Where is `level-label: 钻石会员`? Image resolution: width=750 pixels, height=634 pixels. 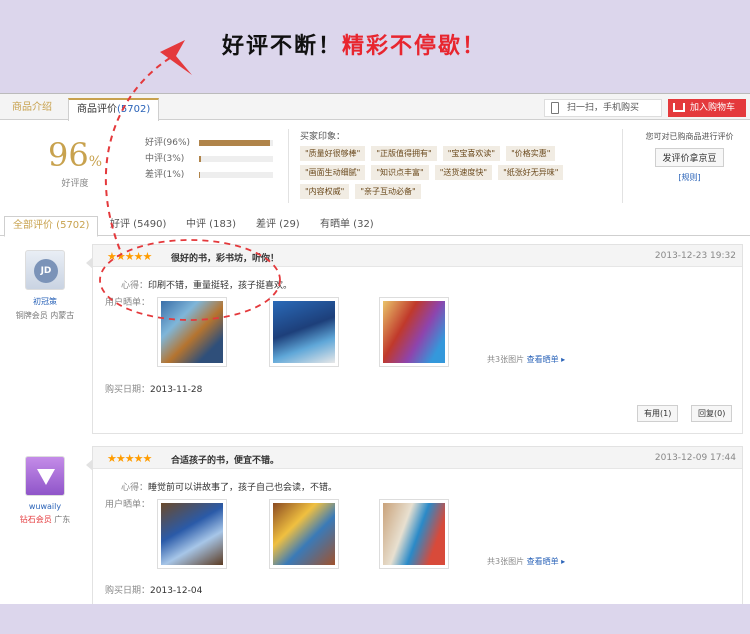
level-label: 钻石会员 is located at coordinates (35, 519).